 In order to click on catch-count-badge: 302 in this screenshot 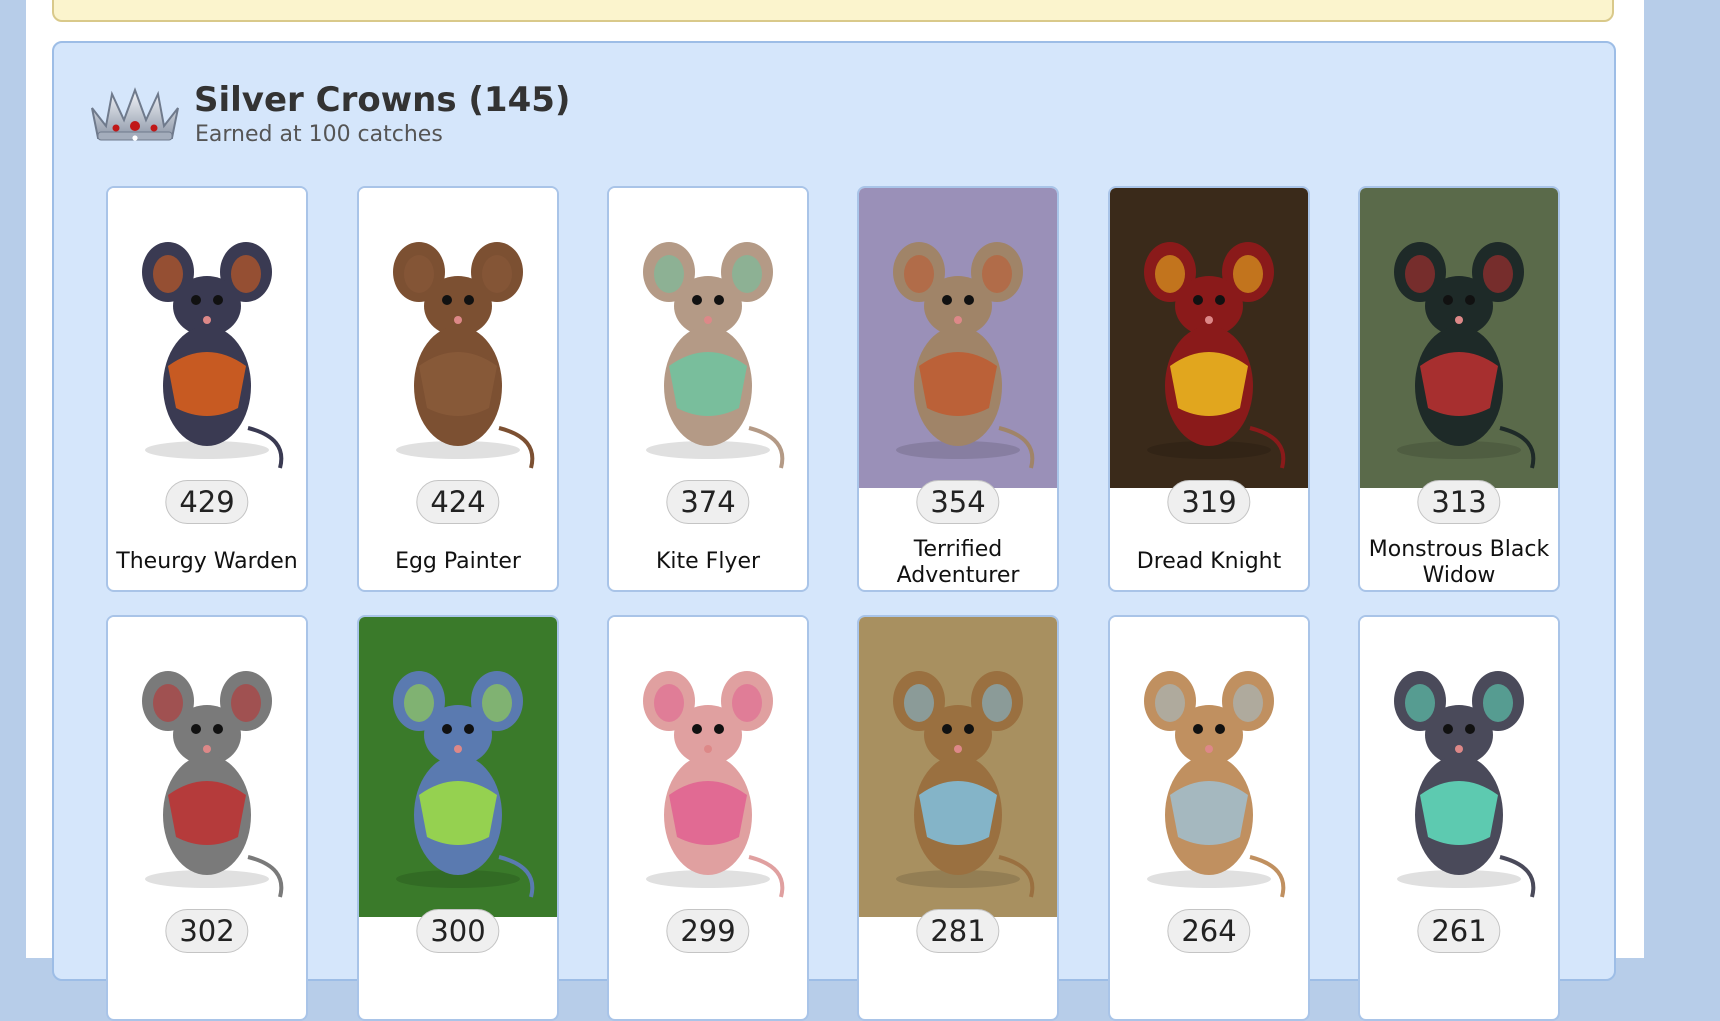, I will do `click(207, 931)`.